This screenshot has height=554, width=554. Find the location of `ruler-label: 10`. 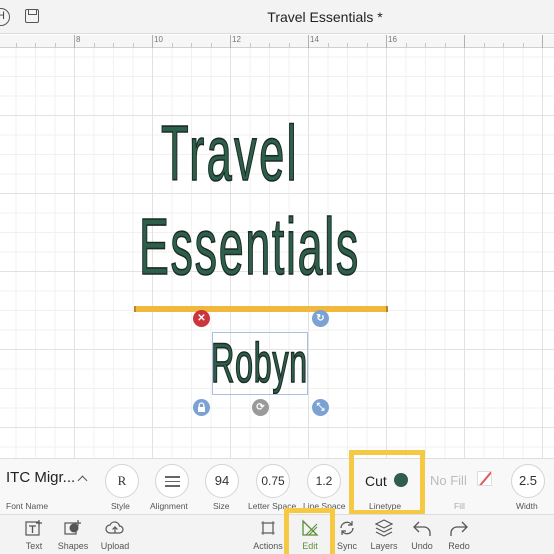

ruler-label: 10 is located at coordinates (158, 39).